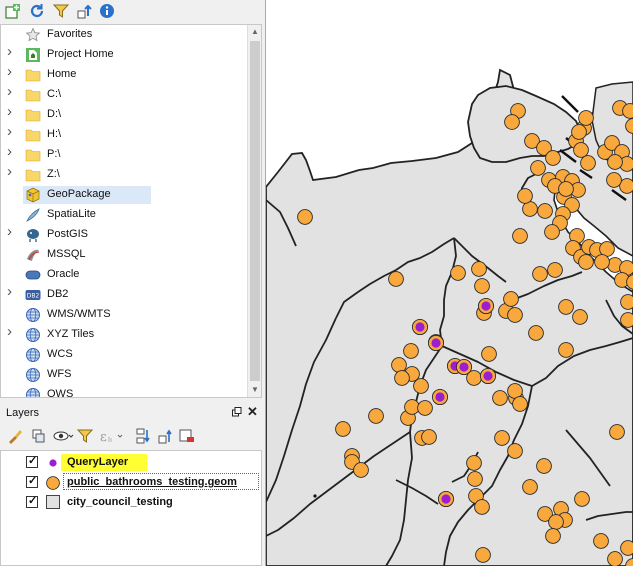 This screenshot has width=633, height=566. I want to click on visibility-icon, so click(63, 436).